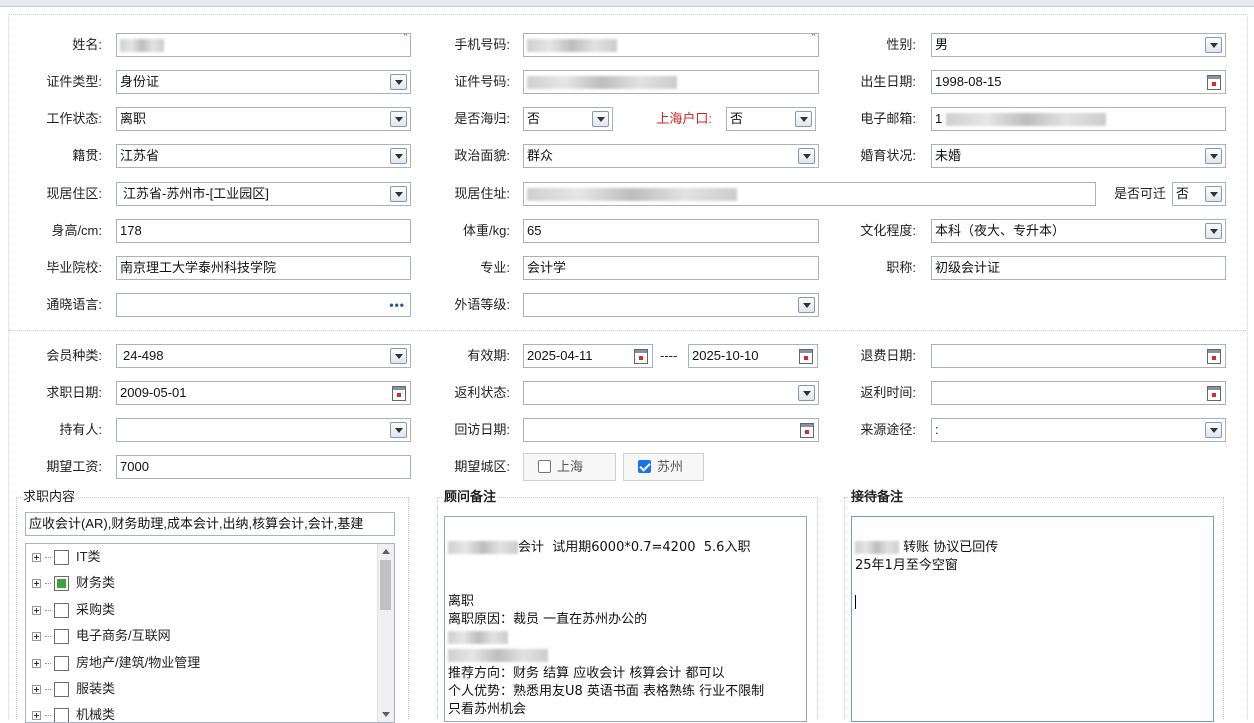 The height and width of the screenshot is (723, 1254). Describe the element at coordinates (1078, 156) in the screenshot. I see `marital-select: 未婚` at that location.